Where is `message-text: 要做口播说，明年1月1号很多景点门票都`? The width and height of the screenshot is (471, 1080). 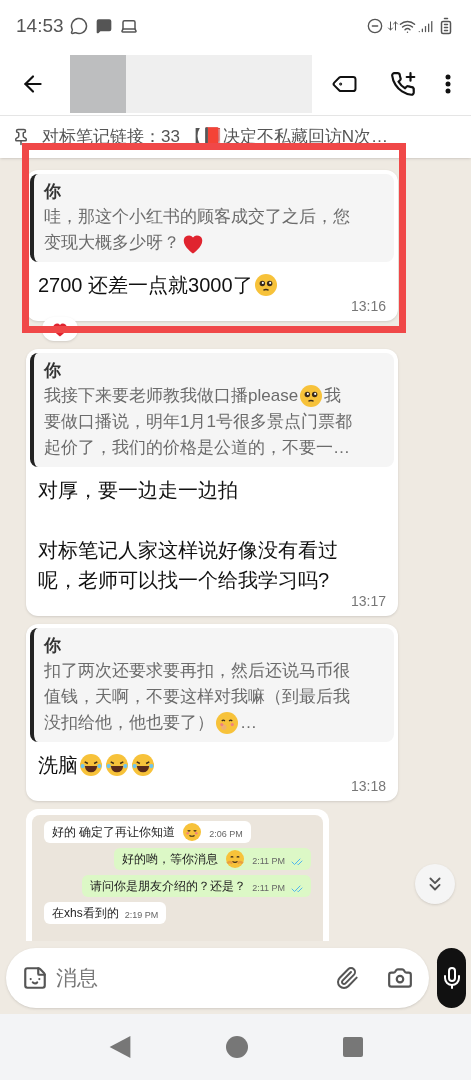
message-text: 要做口播说，明年1月1号很多景点门票都 is located at coordinates (198, 422).